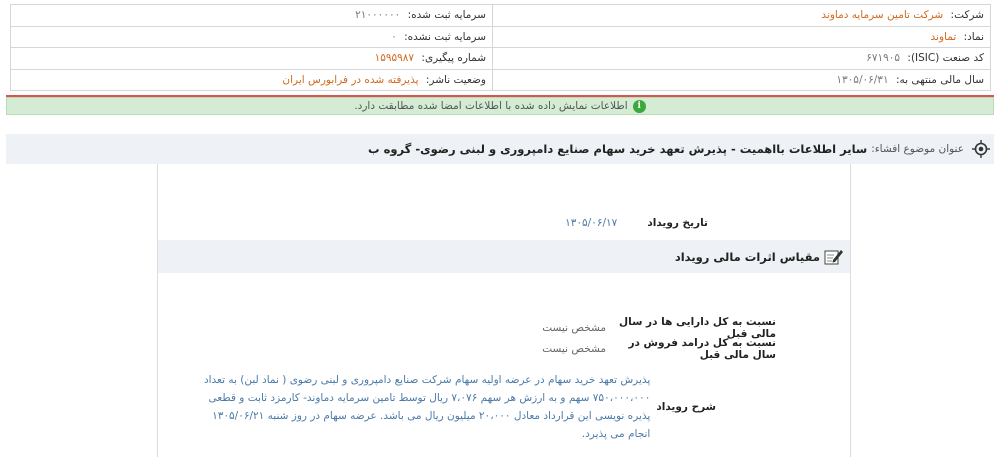  I want to click on registered-capital-cell: سرمایه ثبت شده: ۲۱۰۰۰۰۰۰, so click(251, 15).